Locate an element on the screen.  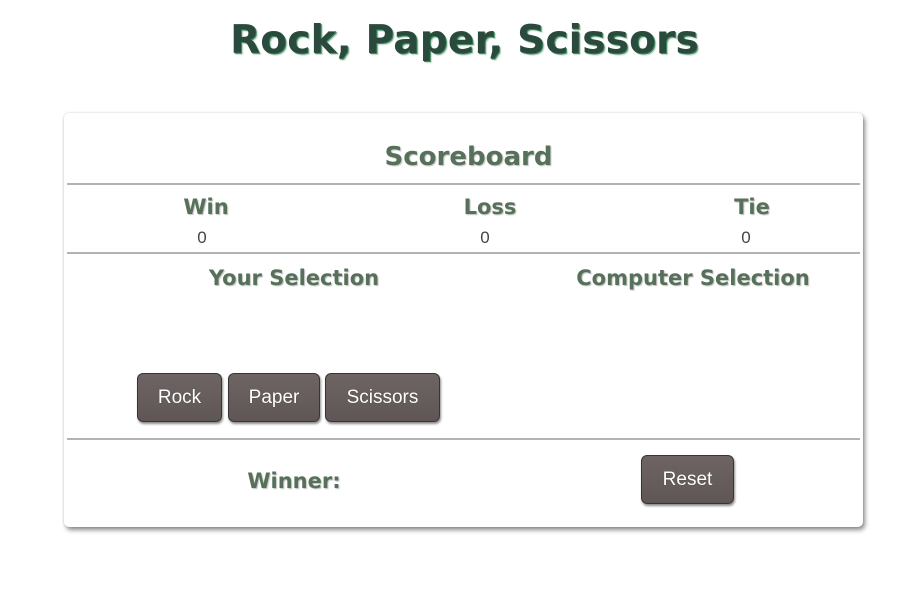
tie-label: Tie is located at coordinates (752, 207).